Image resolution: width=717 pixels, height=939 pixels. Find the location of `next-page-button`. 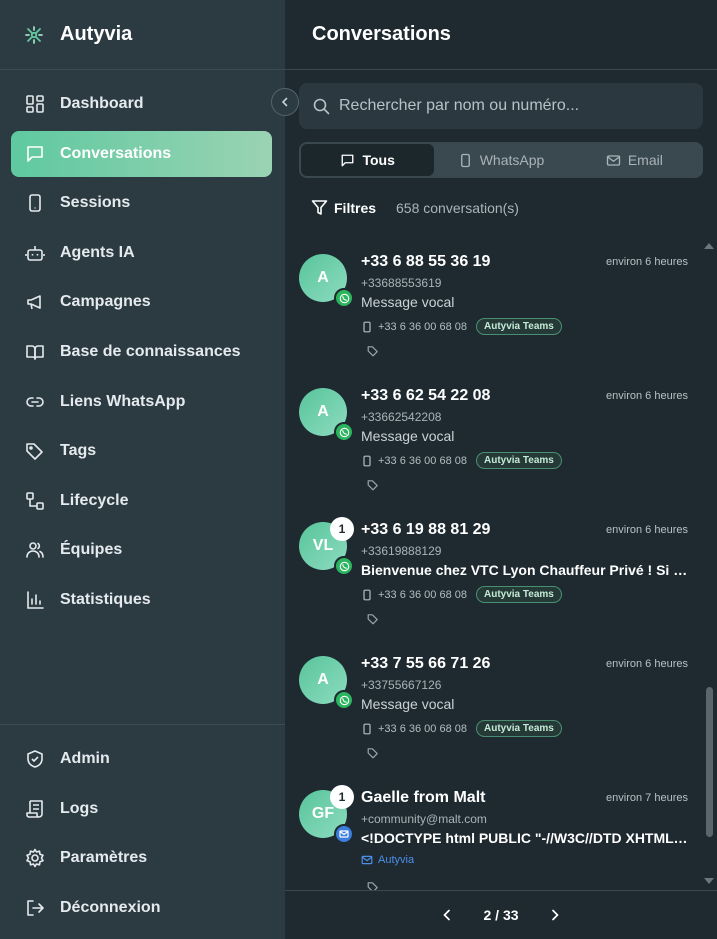

next-page-button is located at coordinates (555, 915).